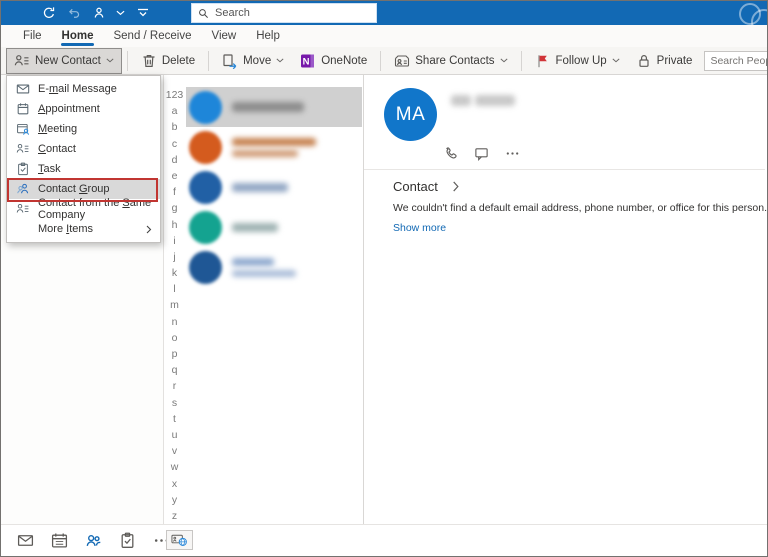 Image resolution: width=768 pixels, height=557 pixels. What do you see at coordinates (174, 419) in the screenshot?
I see `alphabet-letter: t` at bounding box center [174, 419].